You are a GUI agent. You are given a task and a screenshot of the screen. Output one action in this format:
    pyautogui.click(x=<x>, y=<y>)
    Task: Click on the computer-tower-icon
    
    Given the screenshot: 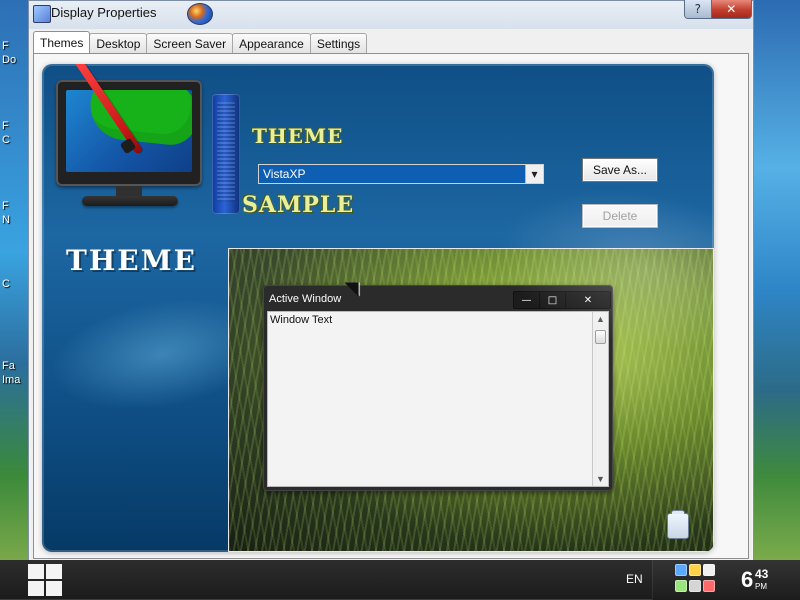 What is the action you would take?
    pyautogui.click(x=226, y=154)
    